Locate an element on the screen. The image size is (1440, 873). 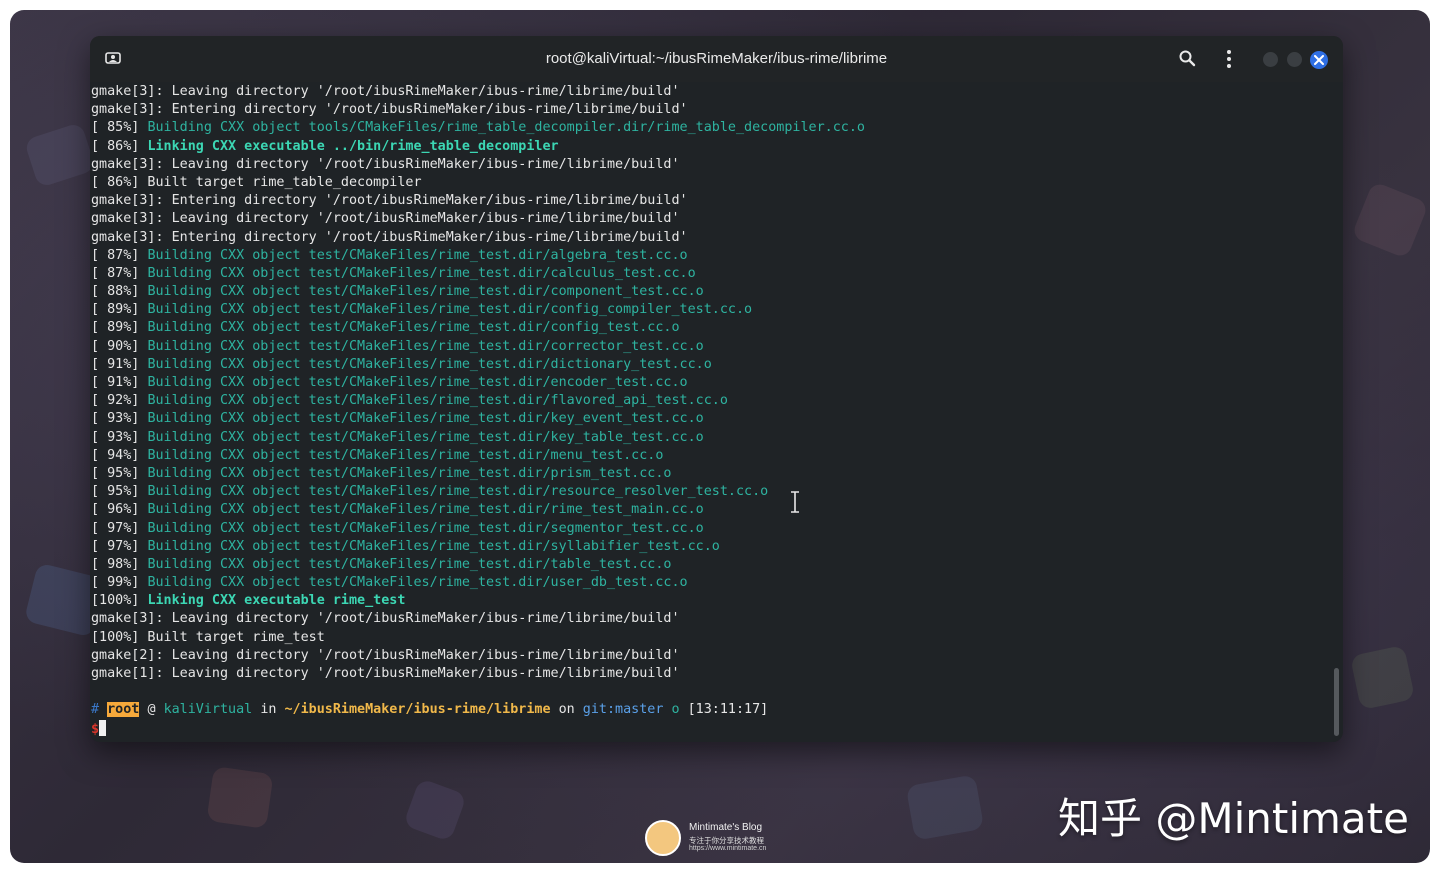
search-icon is located at coordinates (1187, 58).